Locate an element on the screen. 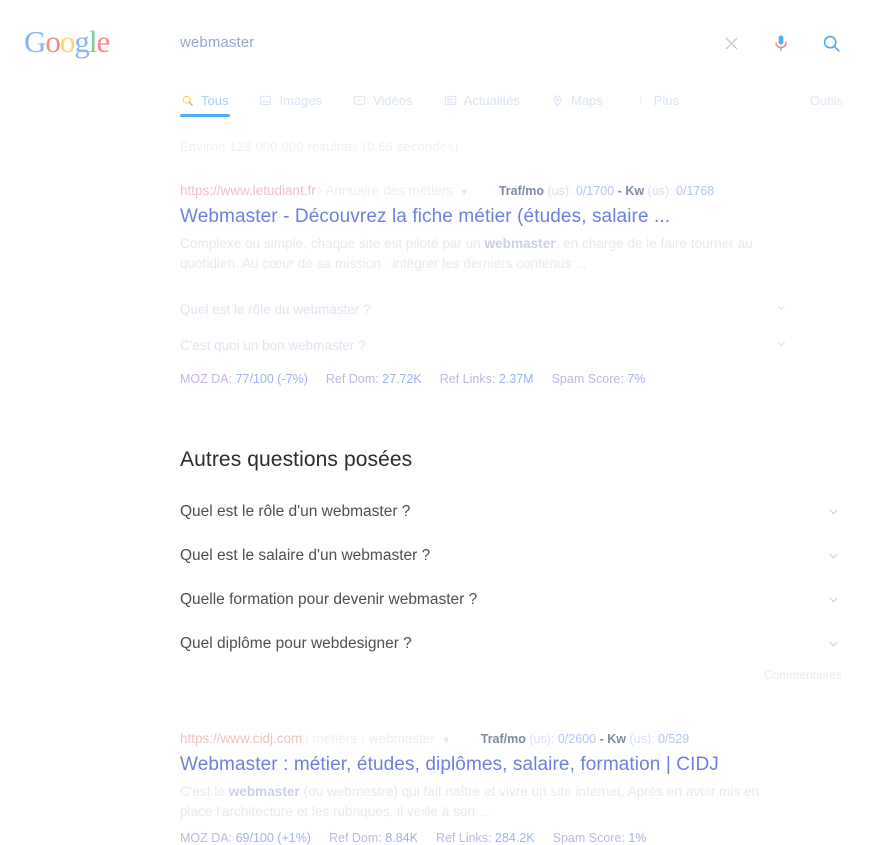  search-bar is located at coordinates (511, 43).